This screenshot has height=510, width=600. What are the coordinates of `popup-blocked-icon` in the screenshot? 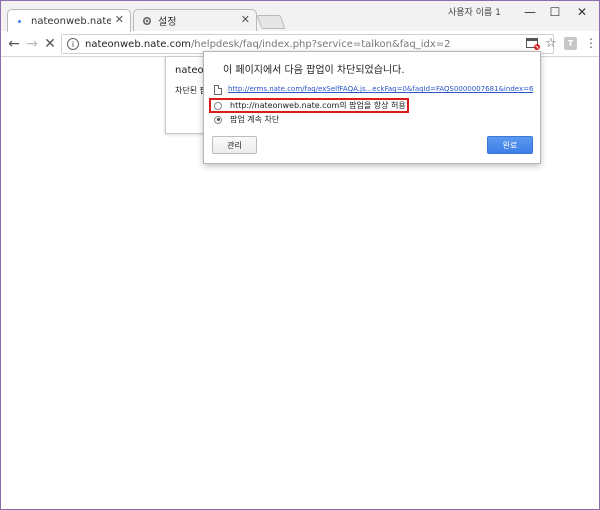 It's located at (533, 44).